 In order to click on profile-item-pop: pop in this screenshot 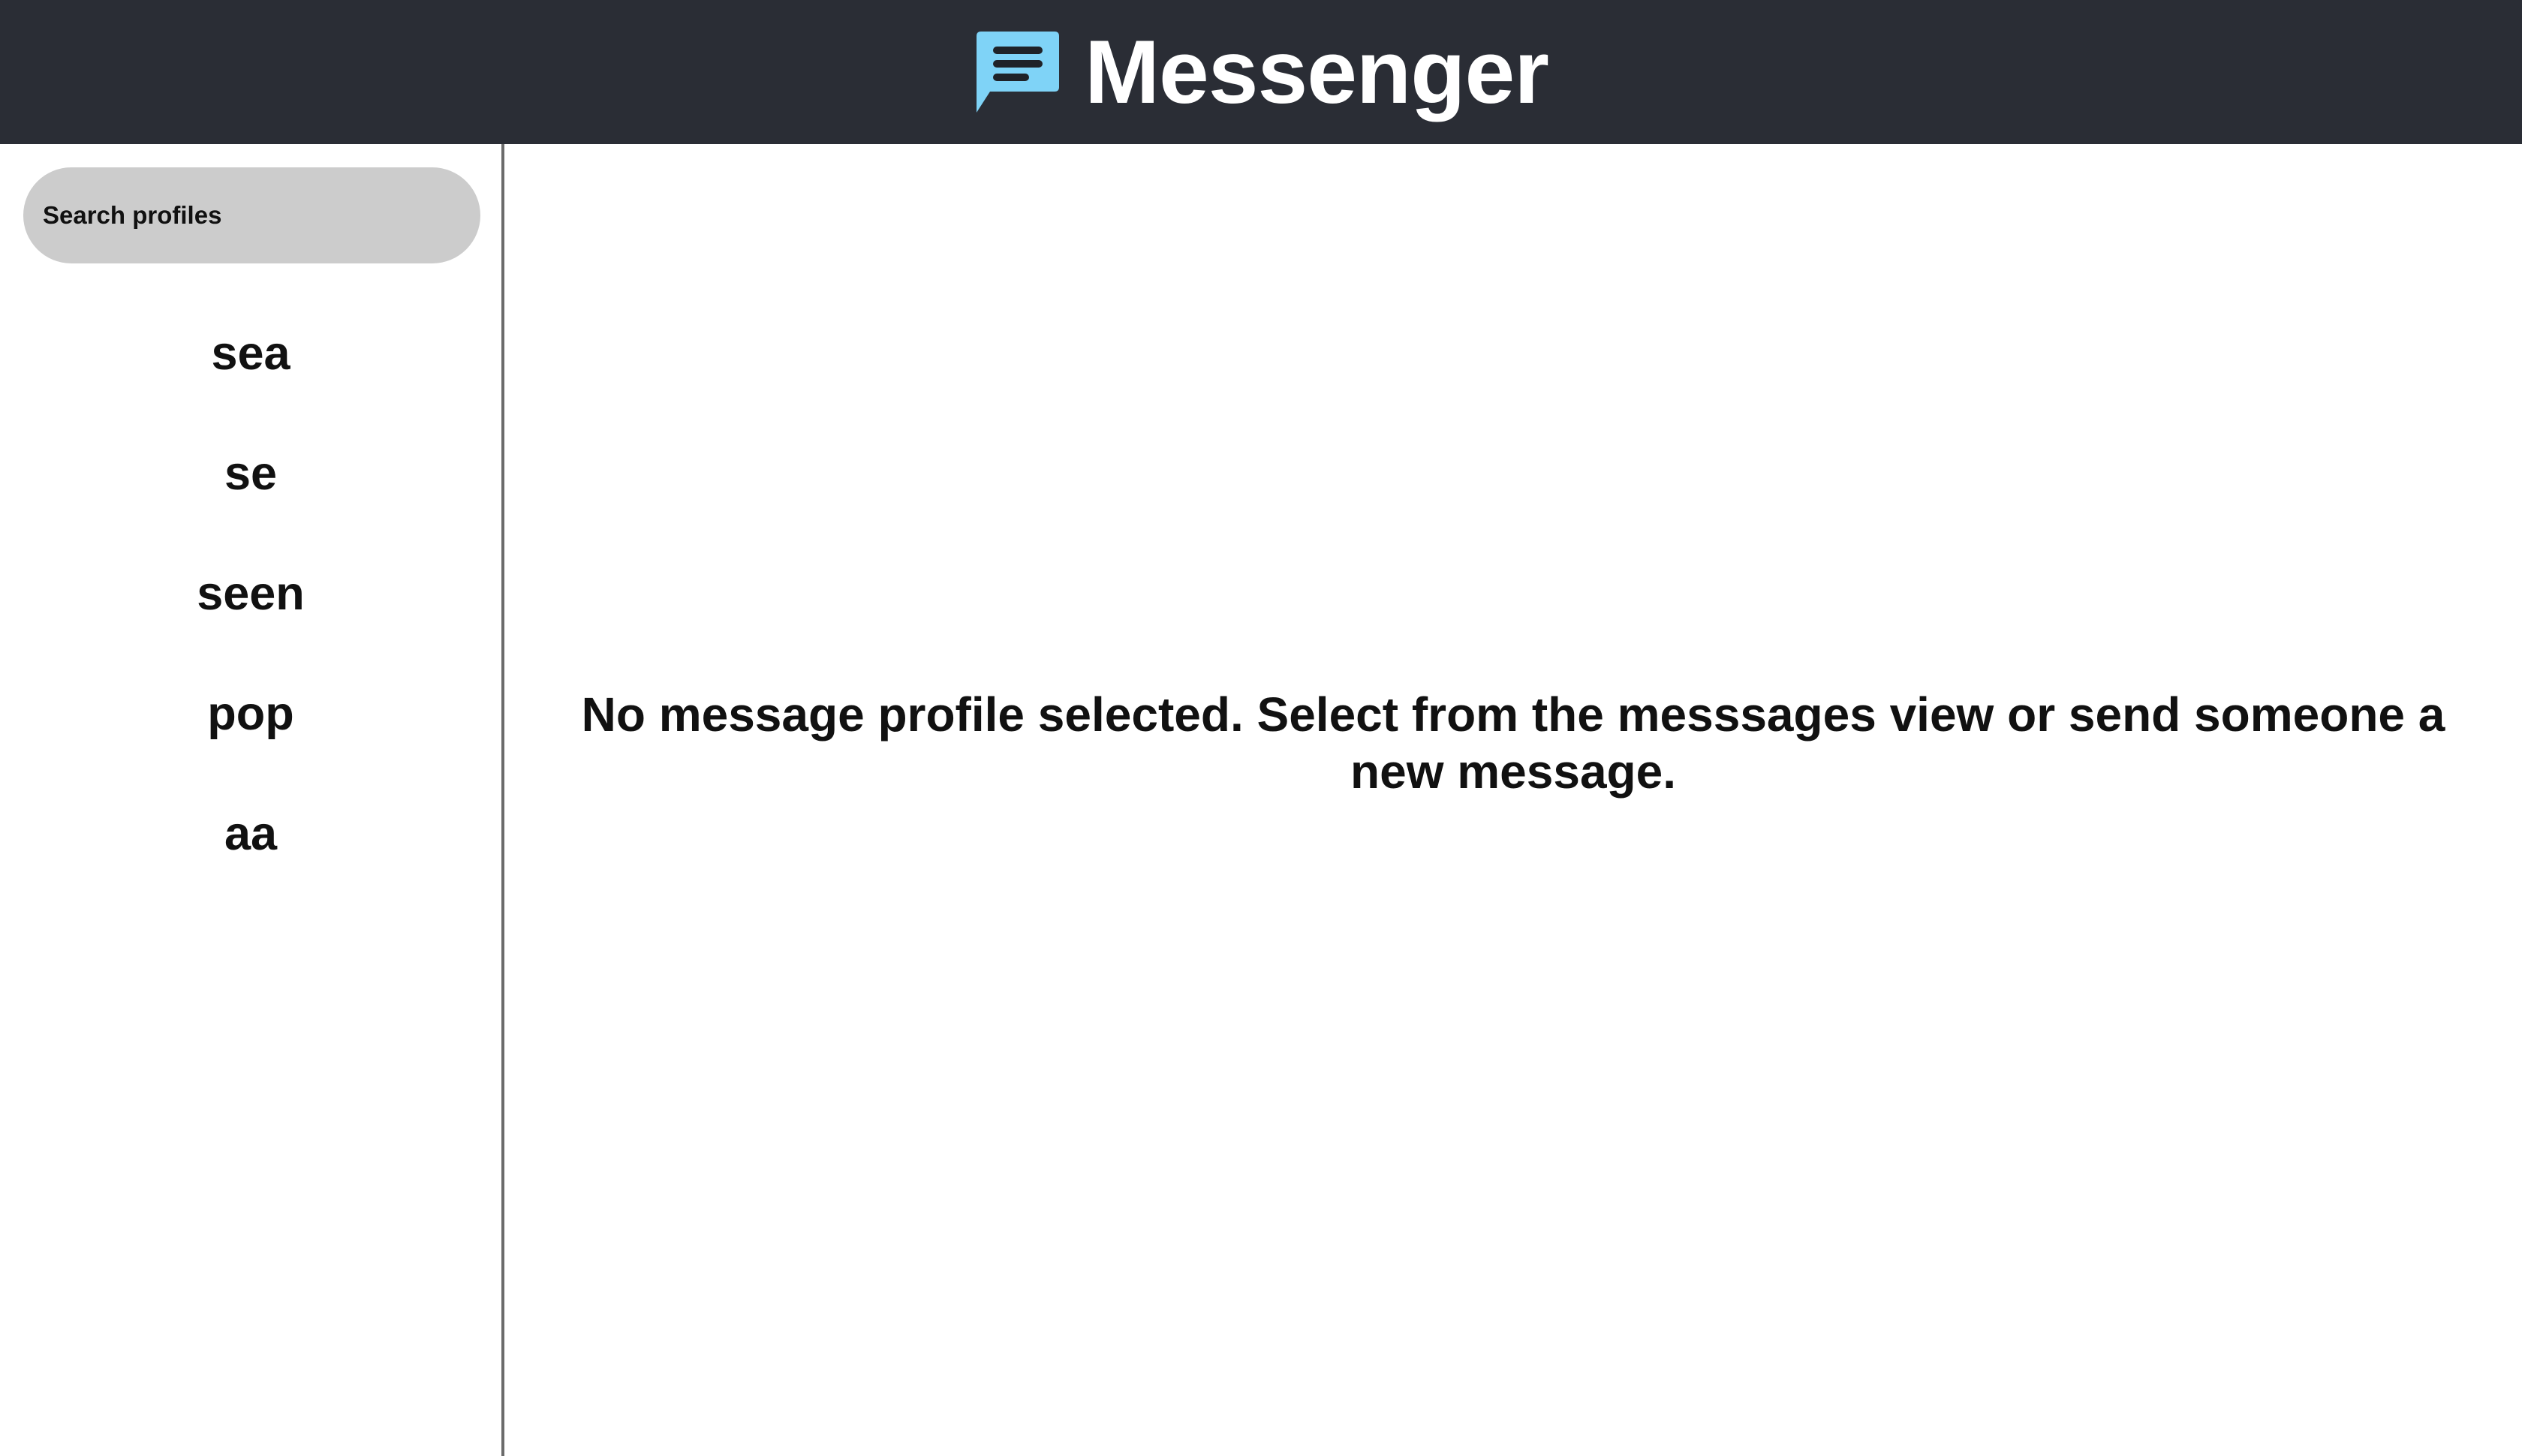, I will do `click(250, 714)`.